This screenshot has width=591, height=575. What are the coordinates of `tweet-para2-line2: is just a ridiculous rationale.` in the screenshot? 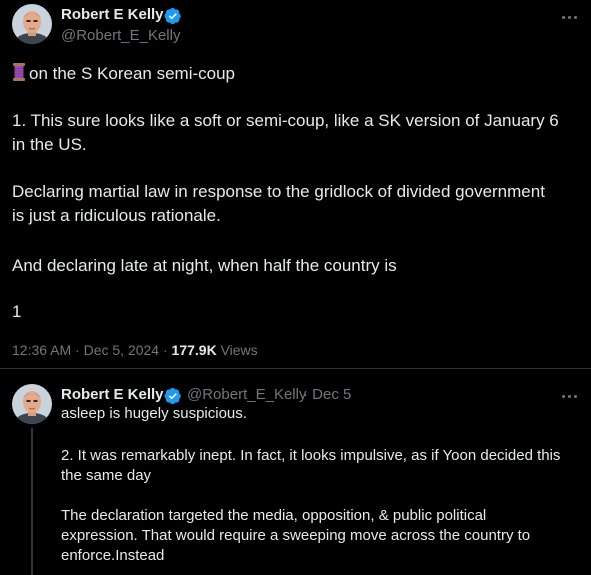 It's located at (116, 215).